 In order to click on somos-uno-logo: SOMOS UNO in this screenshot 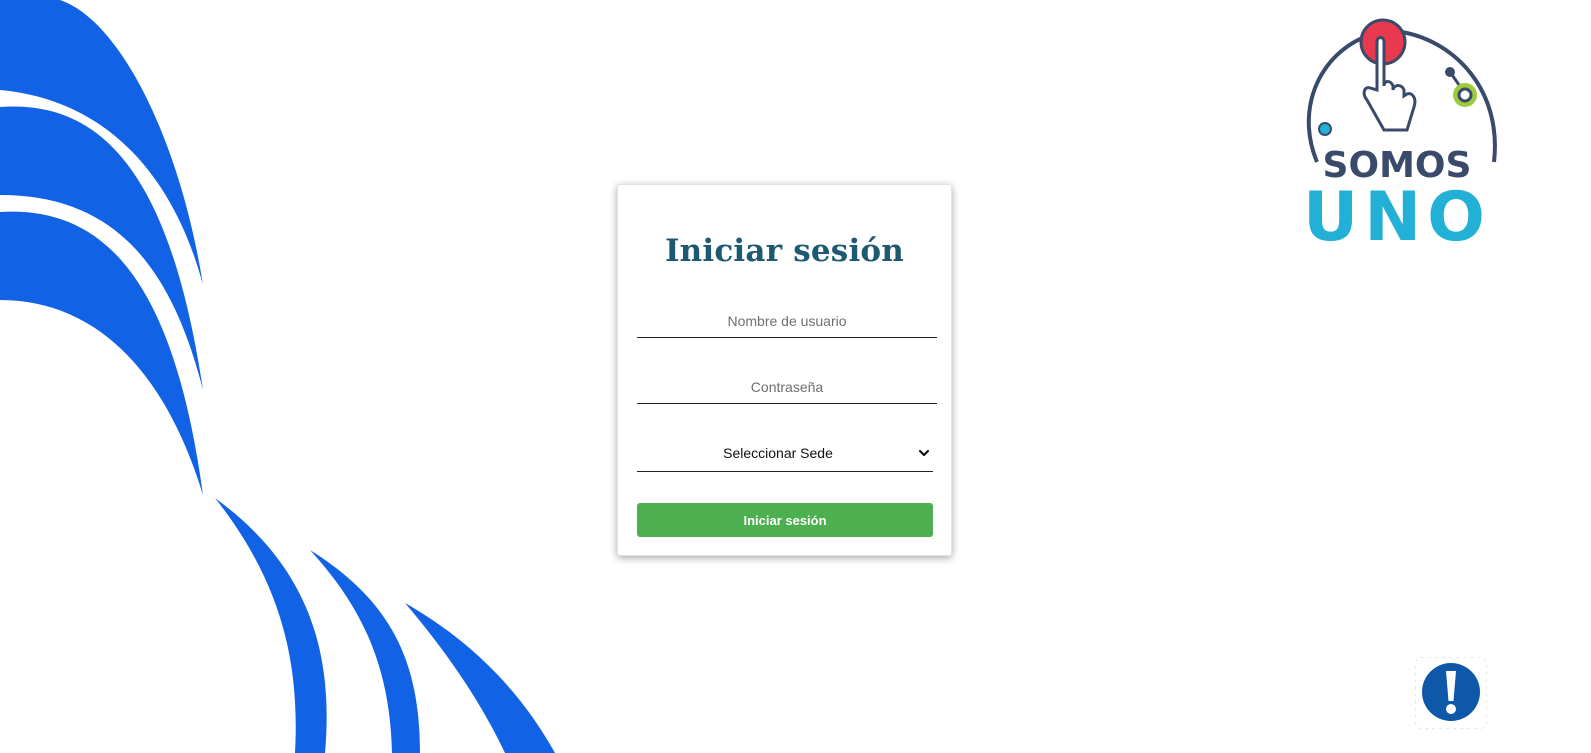, I will do `click(1400, 135)`.